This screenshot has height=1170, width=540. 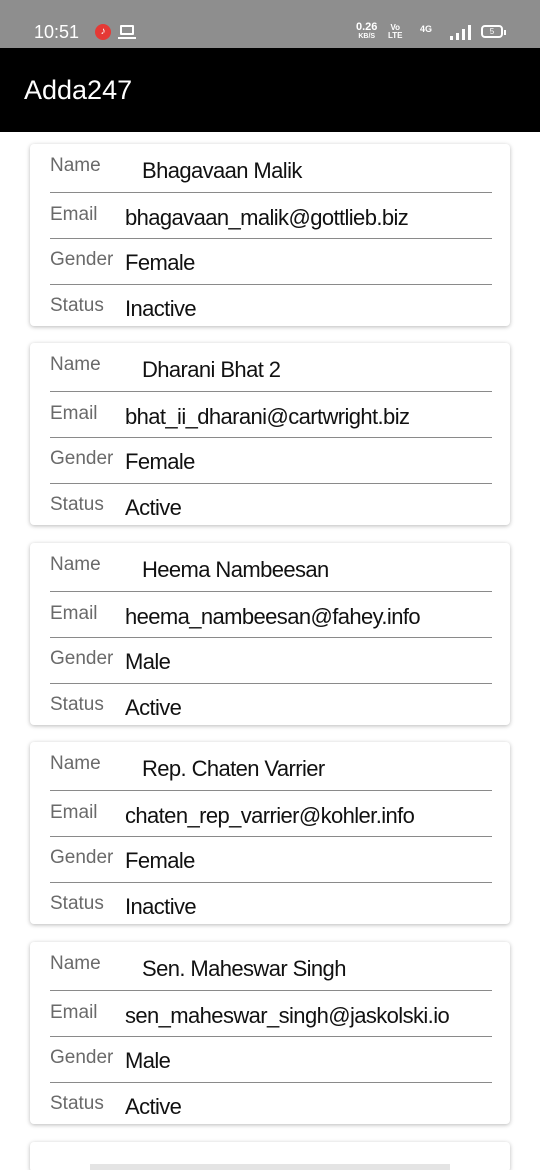 What do you see at coordinates (366, 32) in the screenshot?
I see `network-speed: 0.26 KB/S` at bounding box center [366, 32].